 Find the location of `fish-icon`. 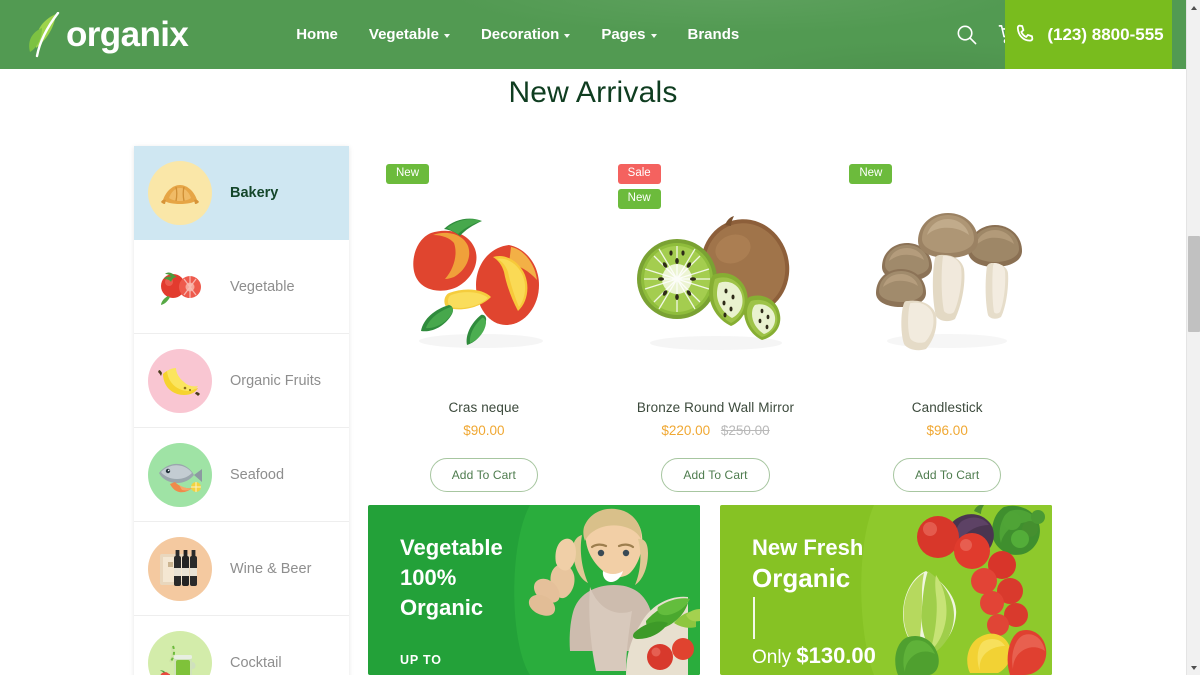

fish-icon is located at coordinates (180, 474).